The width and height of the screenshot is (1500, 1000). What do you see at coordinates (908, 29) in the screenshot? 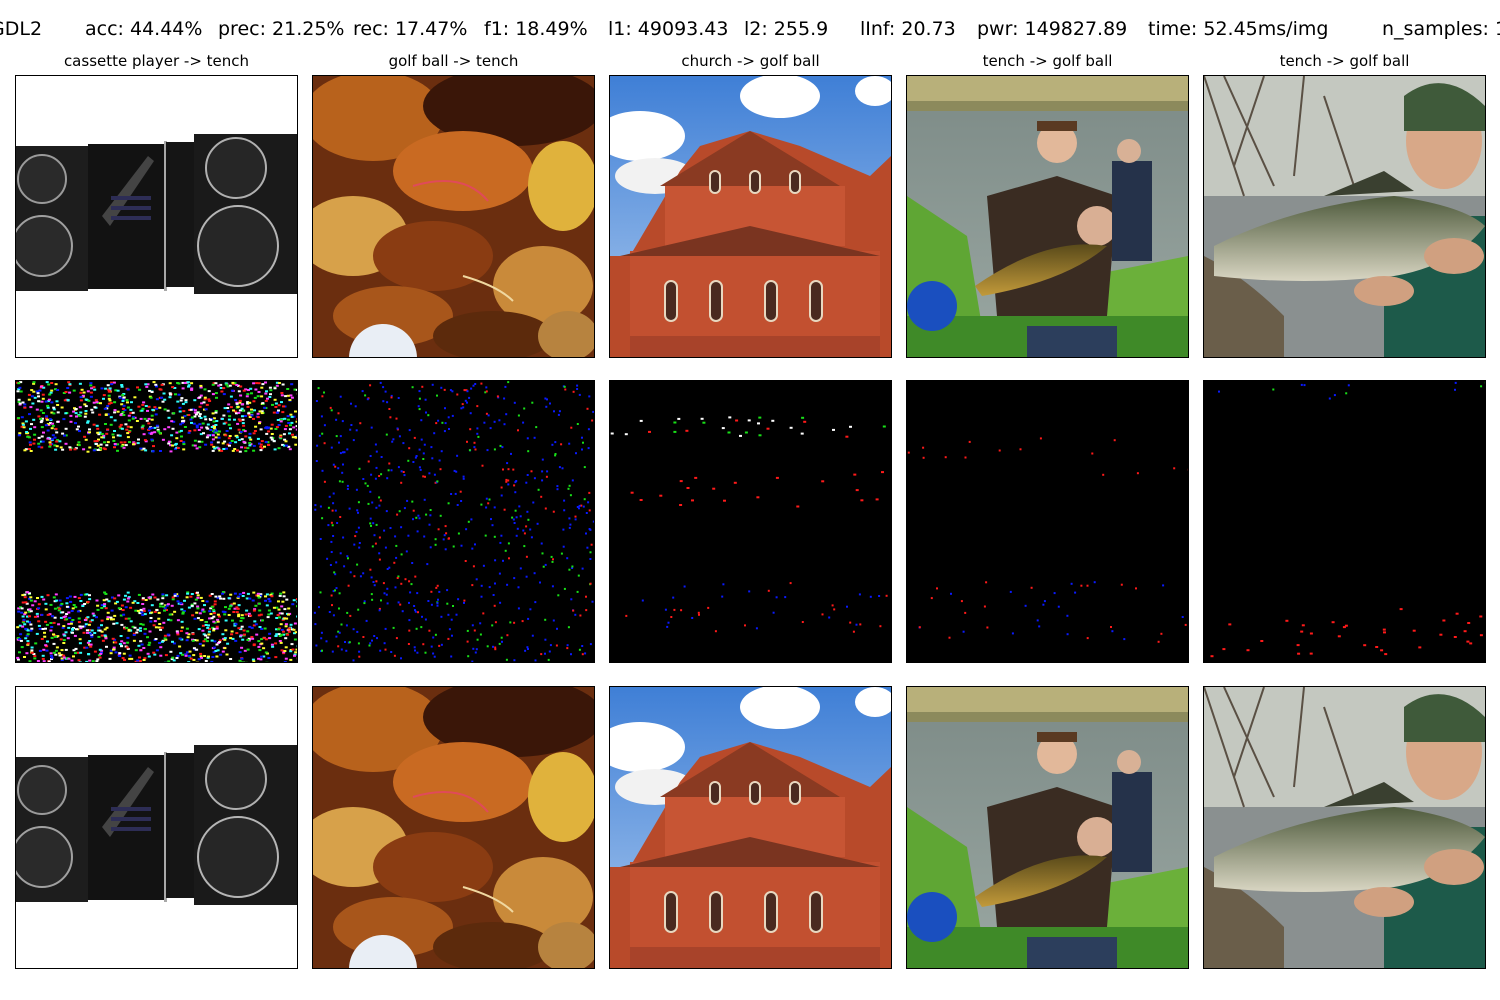
I see `metric-linf: lInf: 20.73` at bounding box center [908, 29].